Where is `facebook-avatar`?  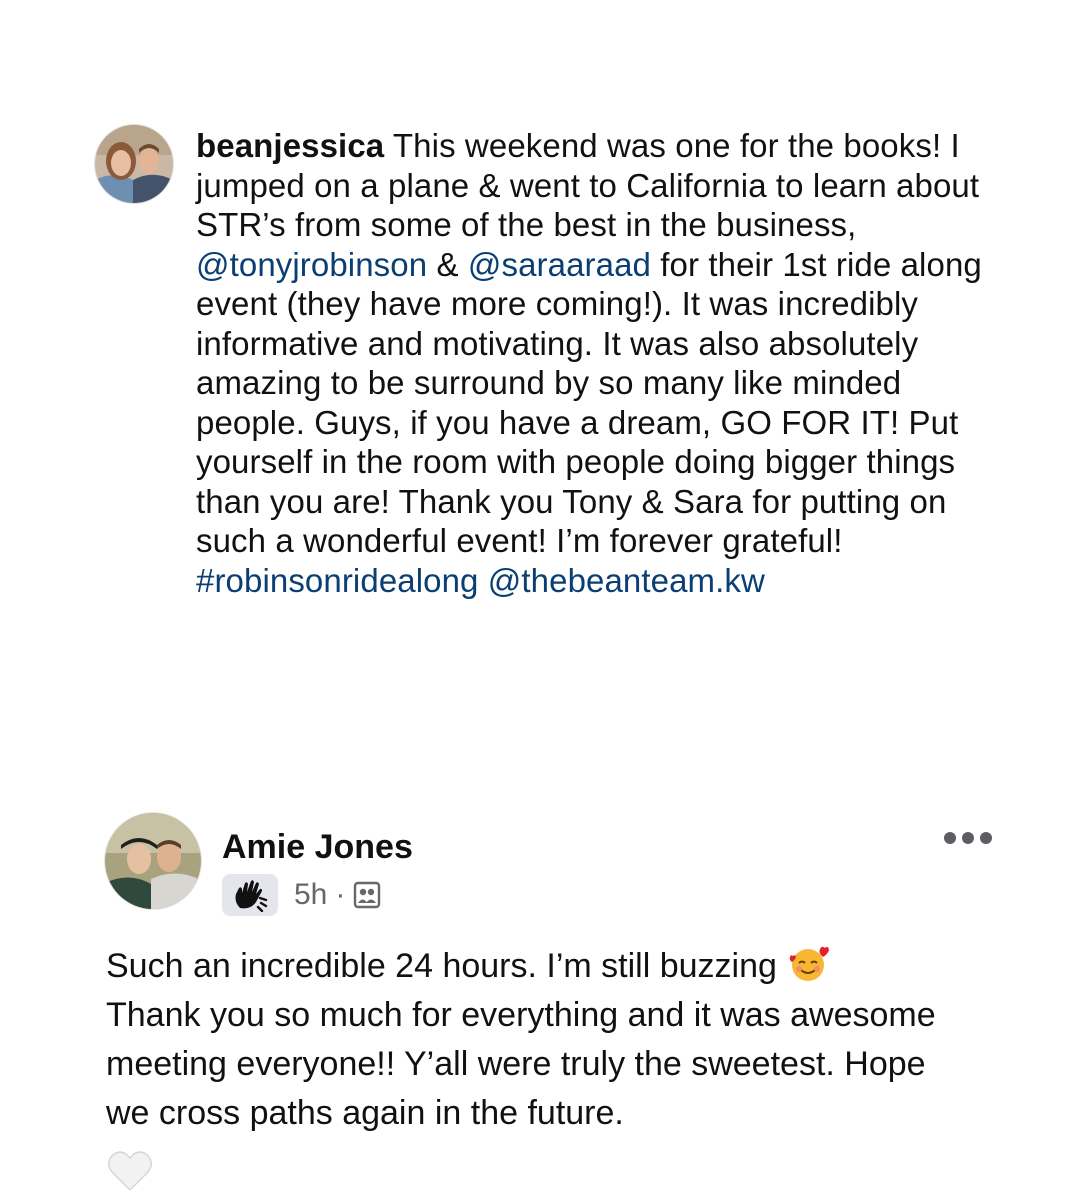 facebook-avatar is located at coordinates (153, 861).